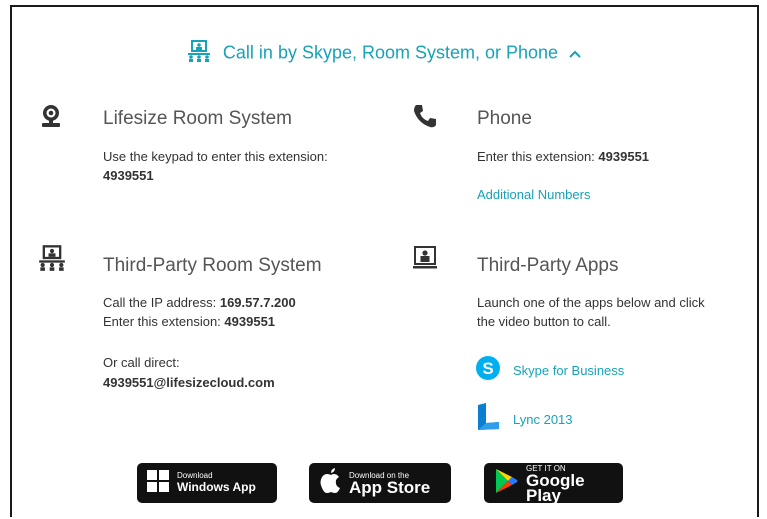  I want to click on third-party-room-title: Third-Party Room System, so click(212, 265).